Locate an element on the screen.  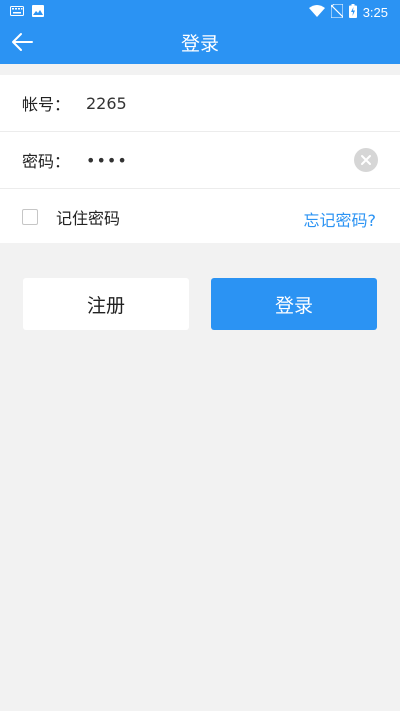
account-label: 帐号： is located at coordinates (46, 104).